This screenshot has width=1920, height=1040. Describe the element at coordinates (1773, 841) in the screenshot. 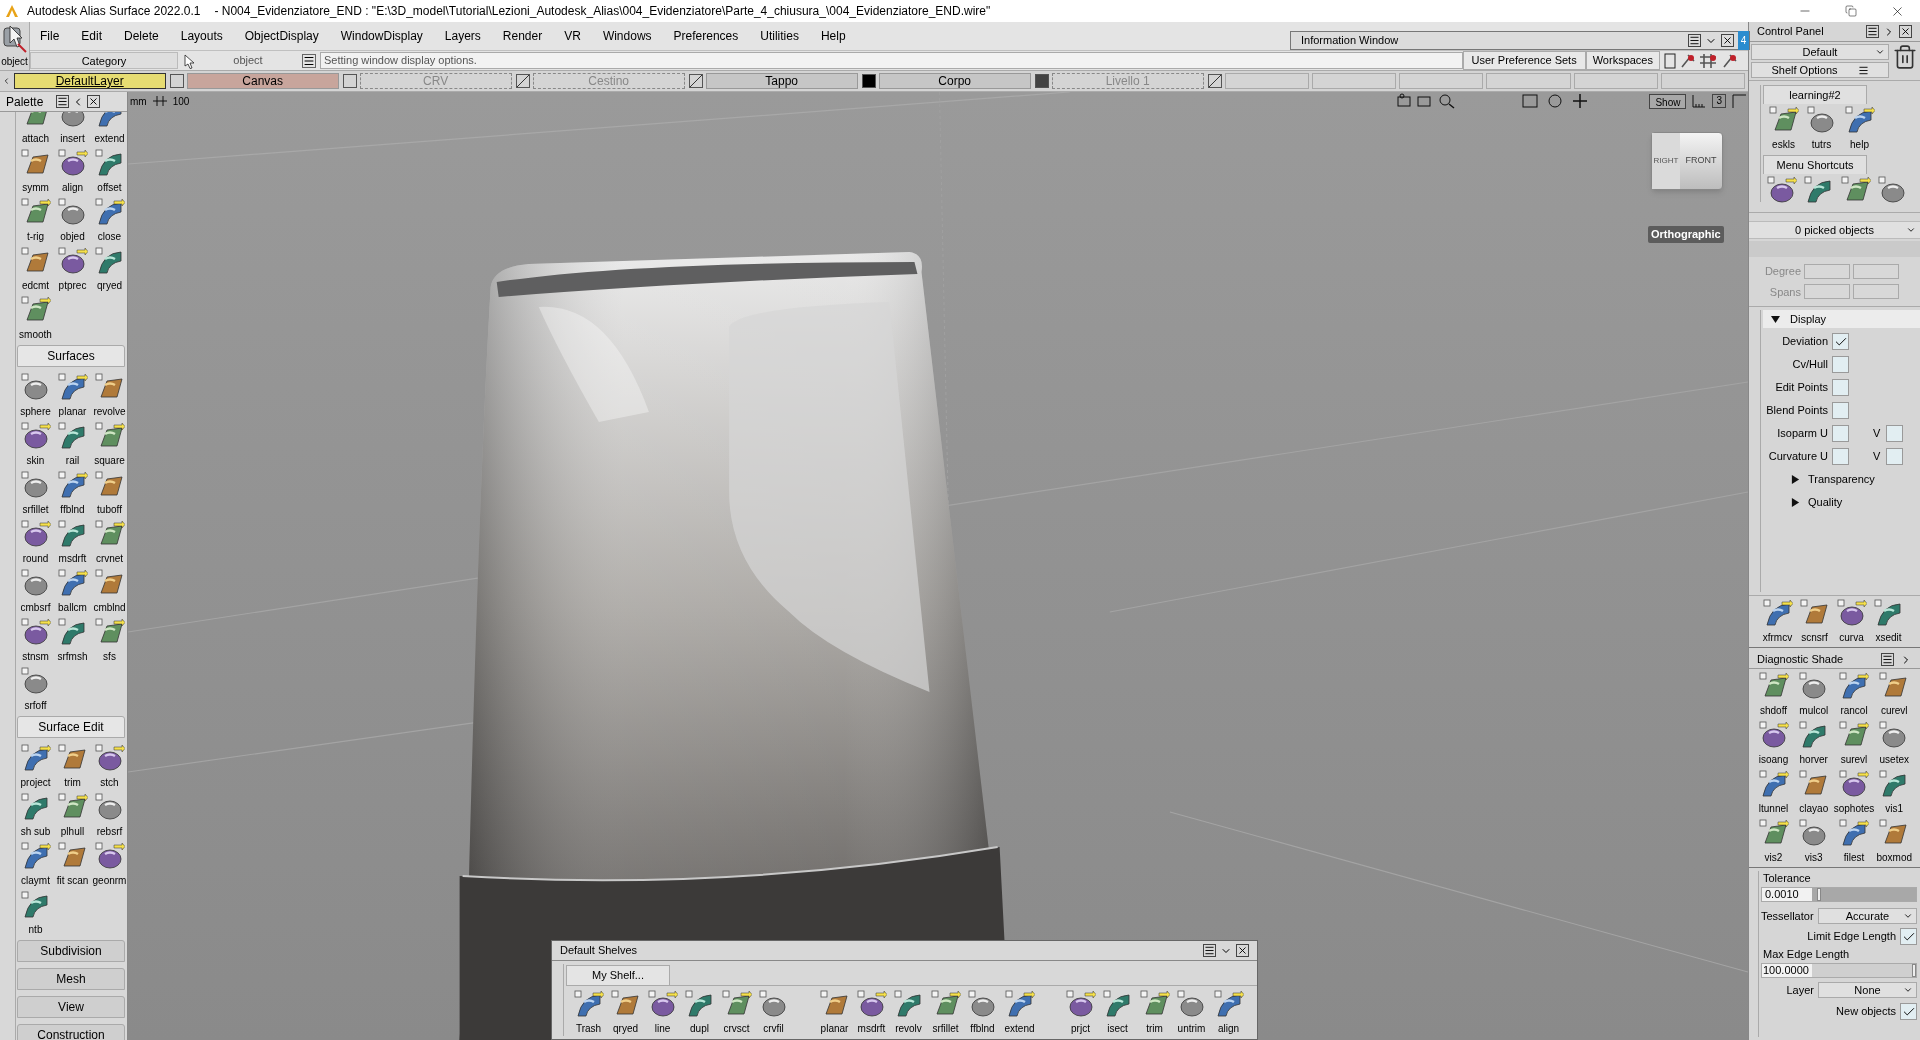

I see `tool-button: vis2` at that location.